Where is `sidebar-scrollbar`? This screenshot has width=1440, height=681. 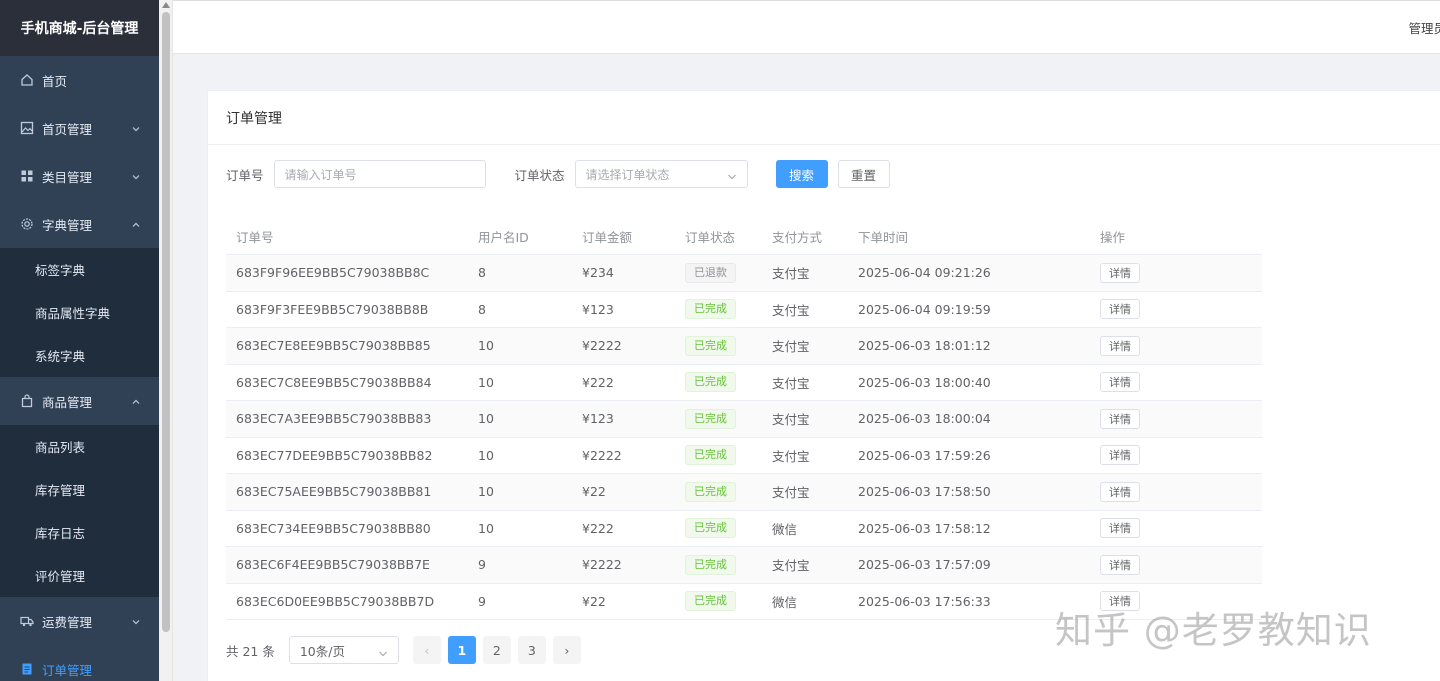 sidebar-scrollbar is located at coordinates (166, 340).